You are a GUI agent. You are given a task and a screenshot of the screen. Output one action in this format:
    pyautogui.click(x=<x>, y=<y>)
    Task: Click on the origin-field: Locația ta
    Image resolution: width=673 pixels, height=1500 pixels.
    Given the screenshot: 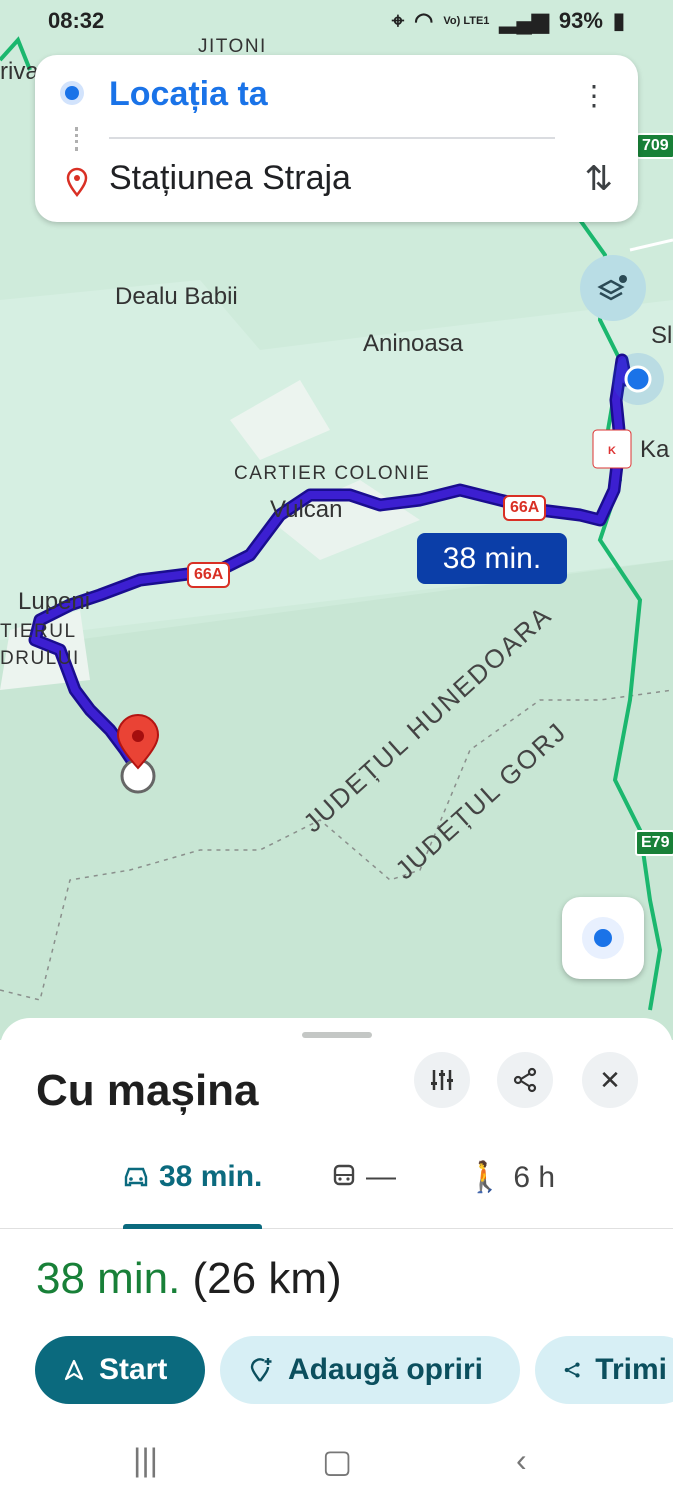 What is the action you would take?
    pyautogui.click(x=188, y=94)
    